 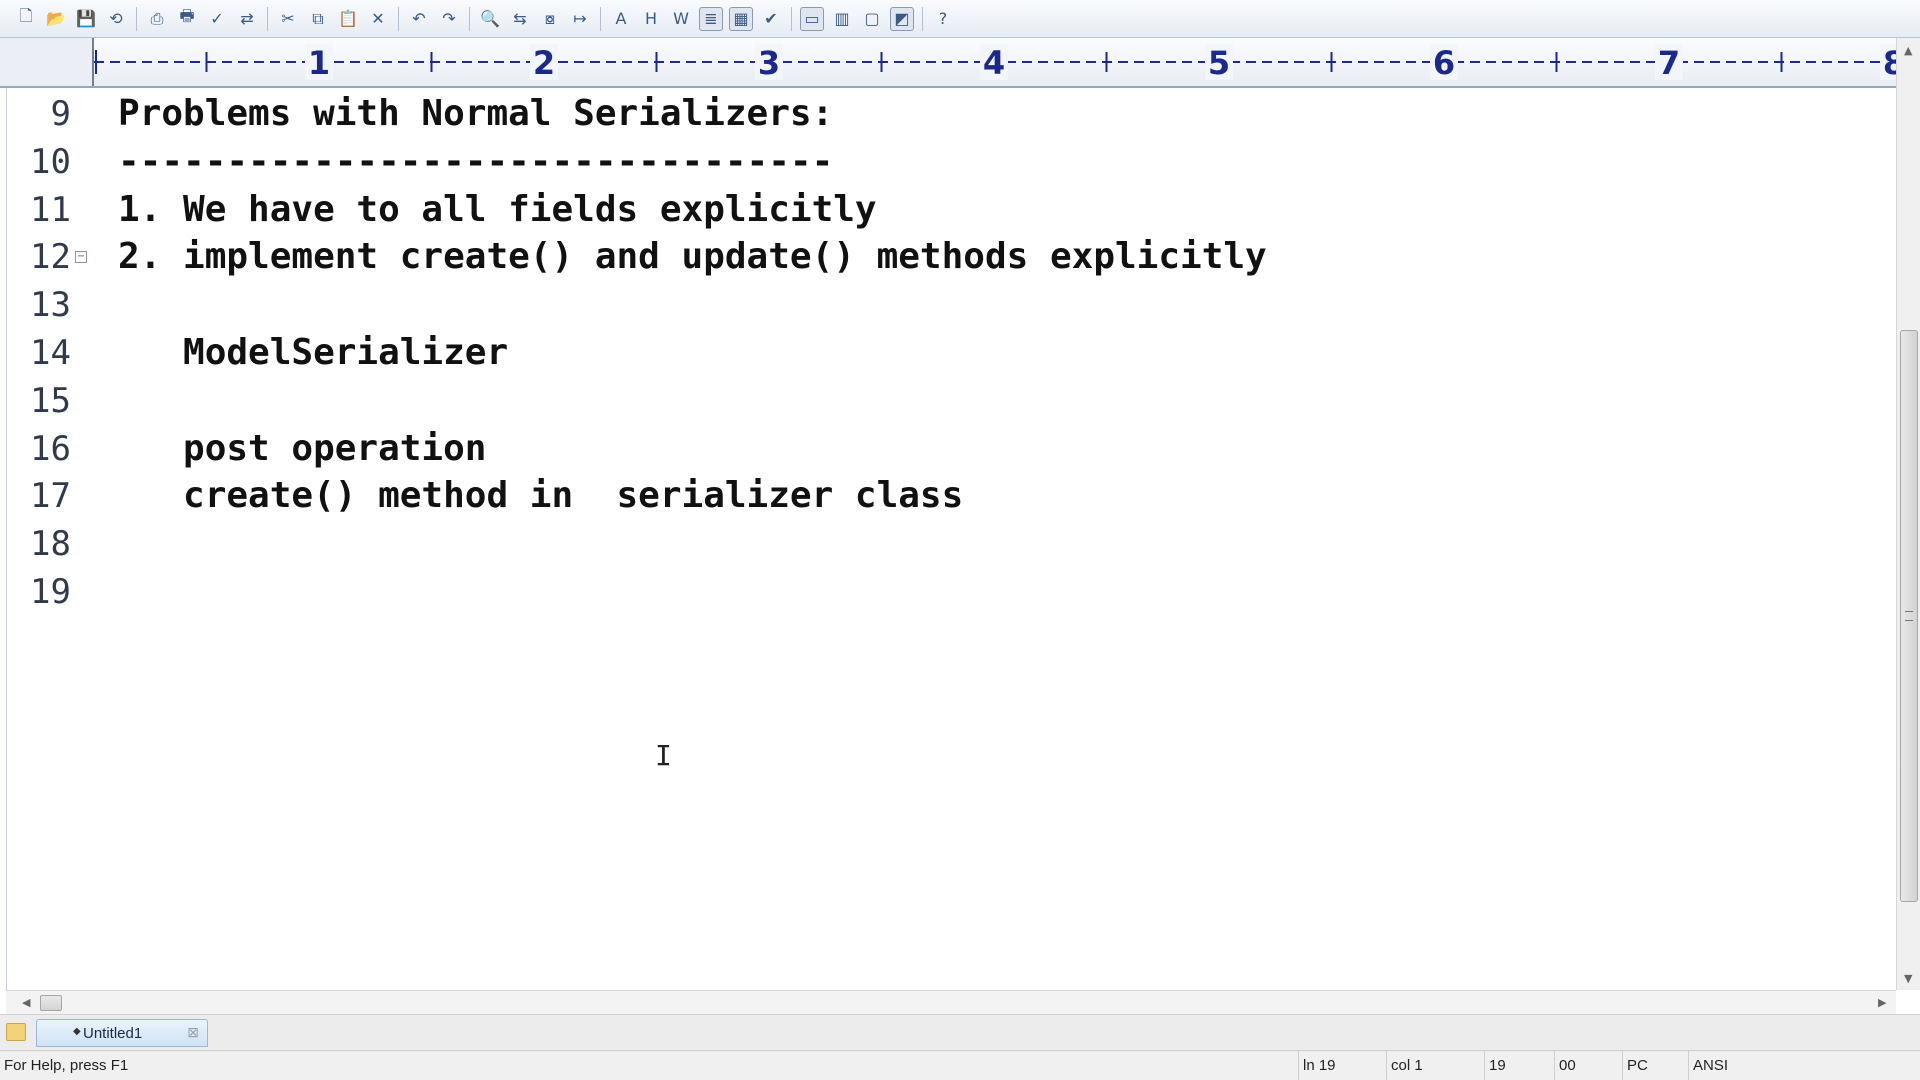 I want to click on copy-icon: ⧉, so click(x=318, y=19).